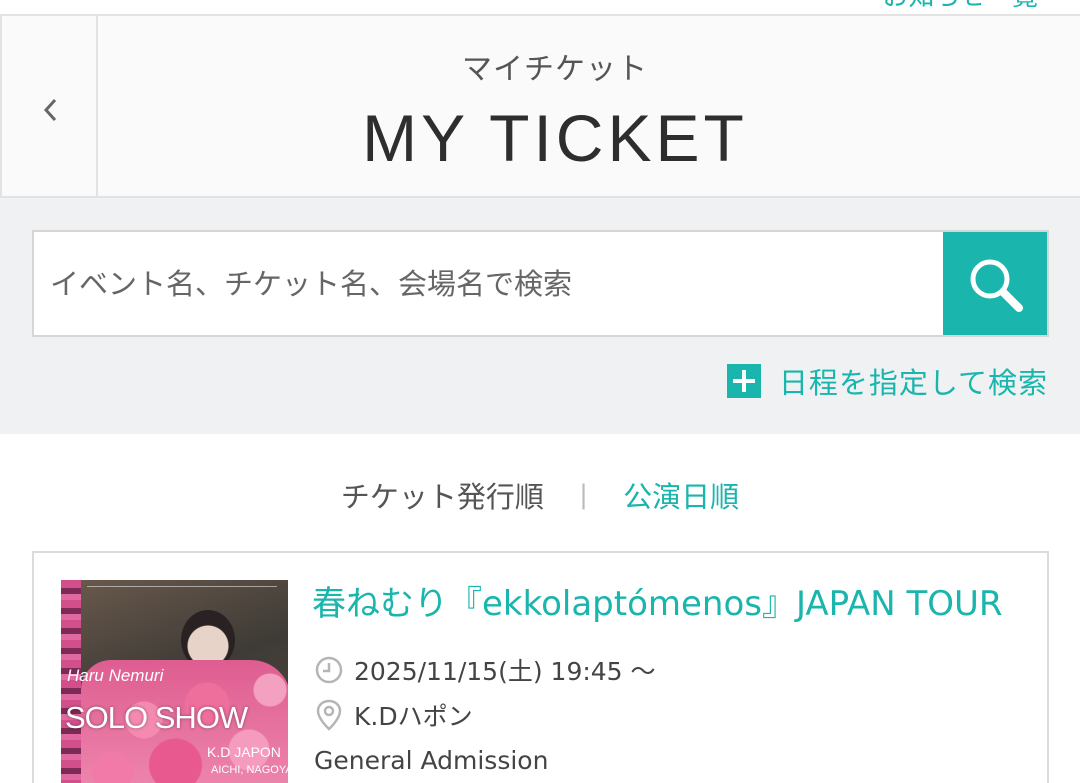 This screenshot has width=1080, height=783. I want to click on event-venue-row: K.Dハポン, so click(393, 715).